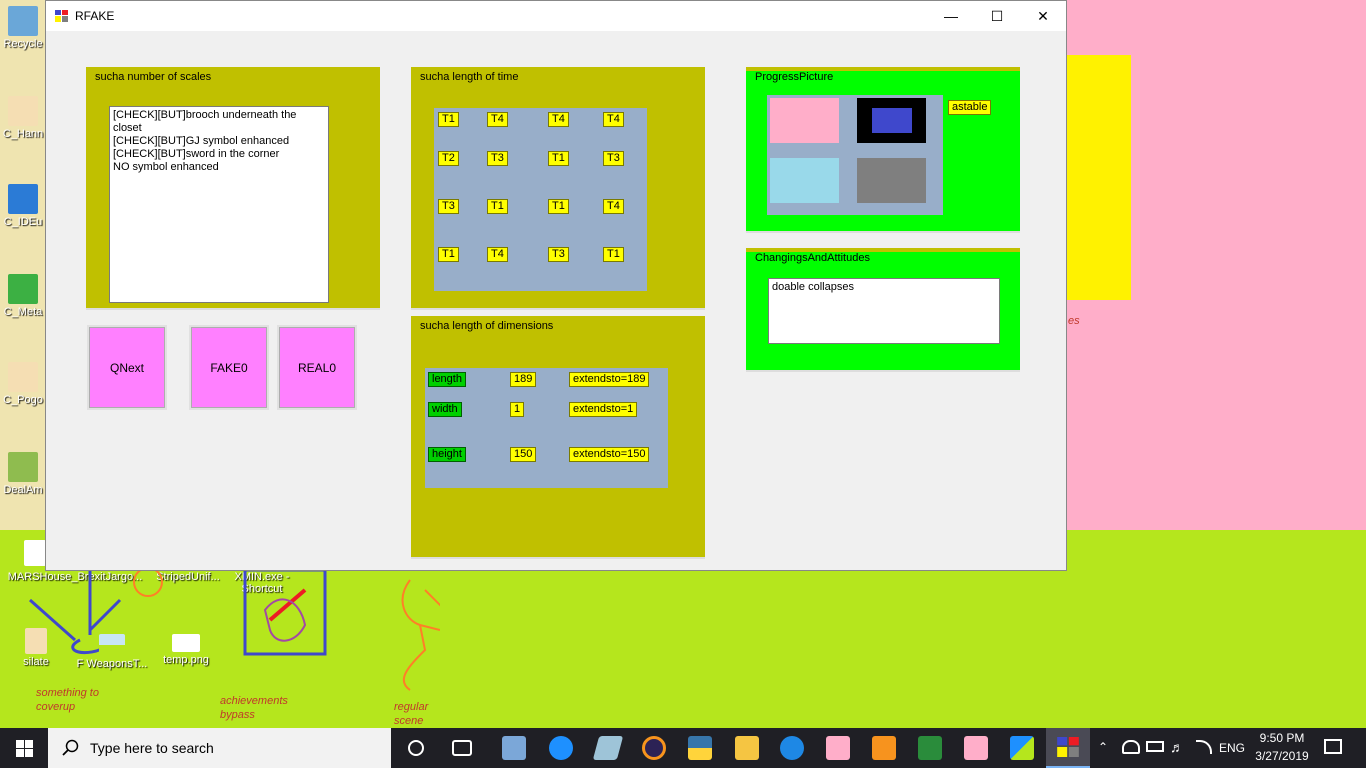 The width and height of the screenshot is (1366, 768). I want to click on minimize-button: —, so click(951, 16).